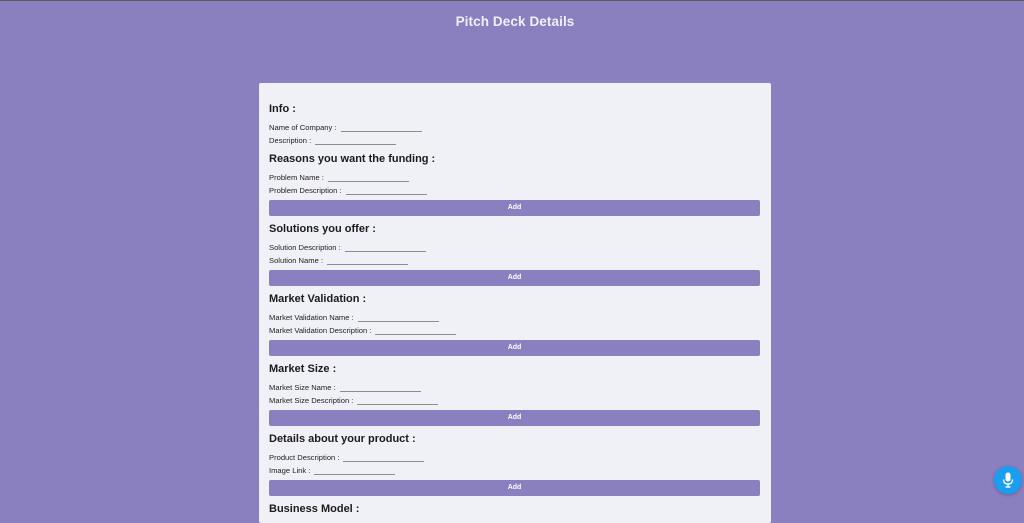 This screenshot has height=523, width=1024. Describe the element at coordinates (302, 387) in the screenshot. I see `field-label: Market Size Name :` at that location.